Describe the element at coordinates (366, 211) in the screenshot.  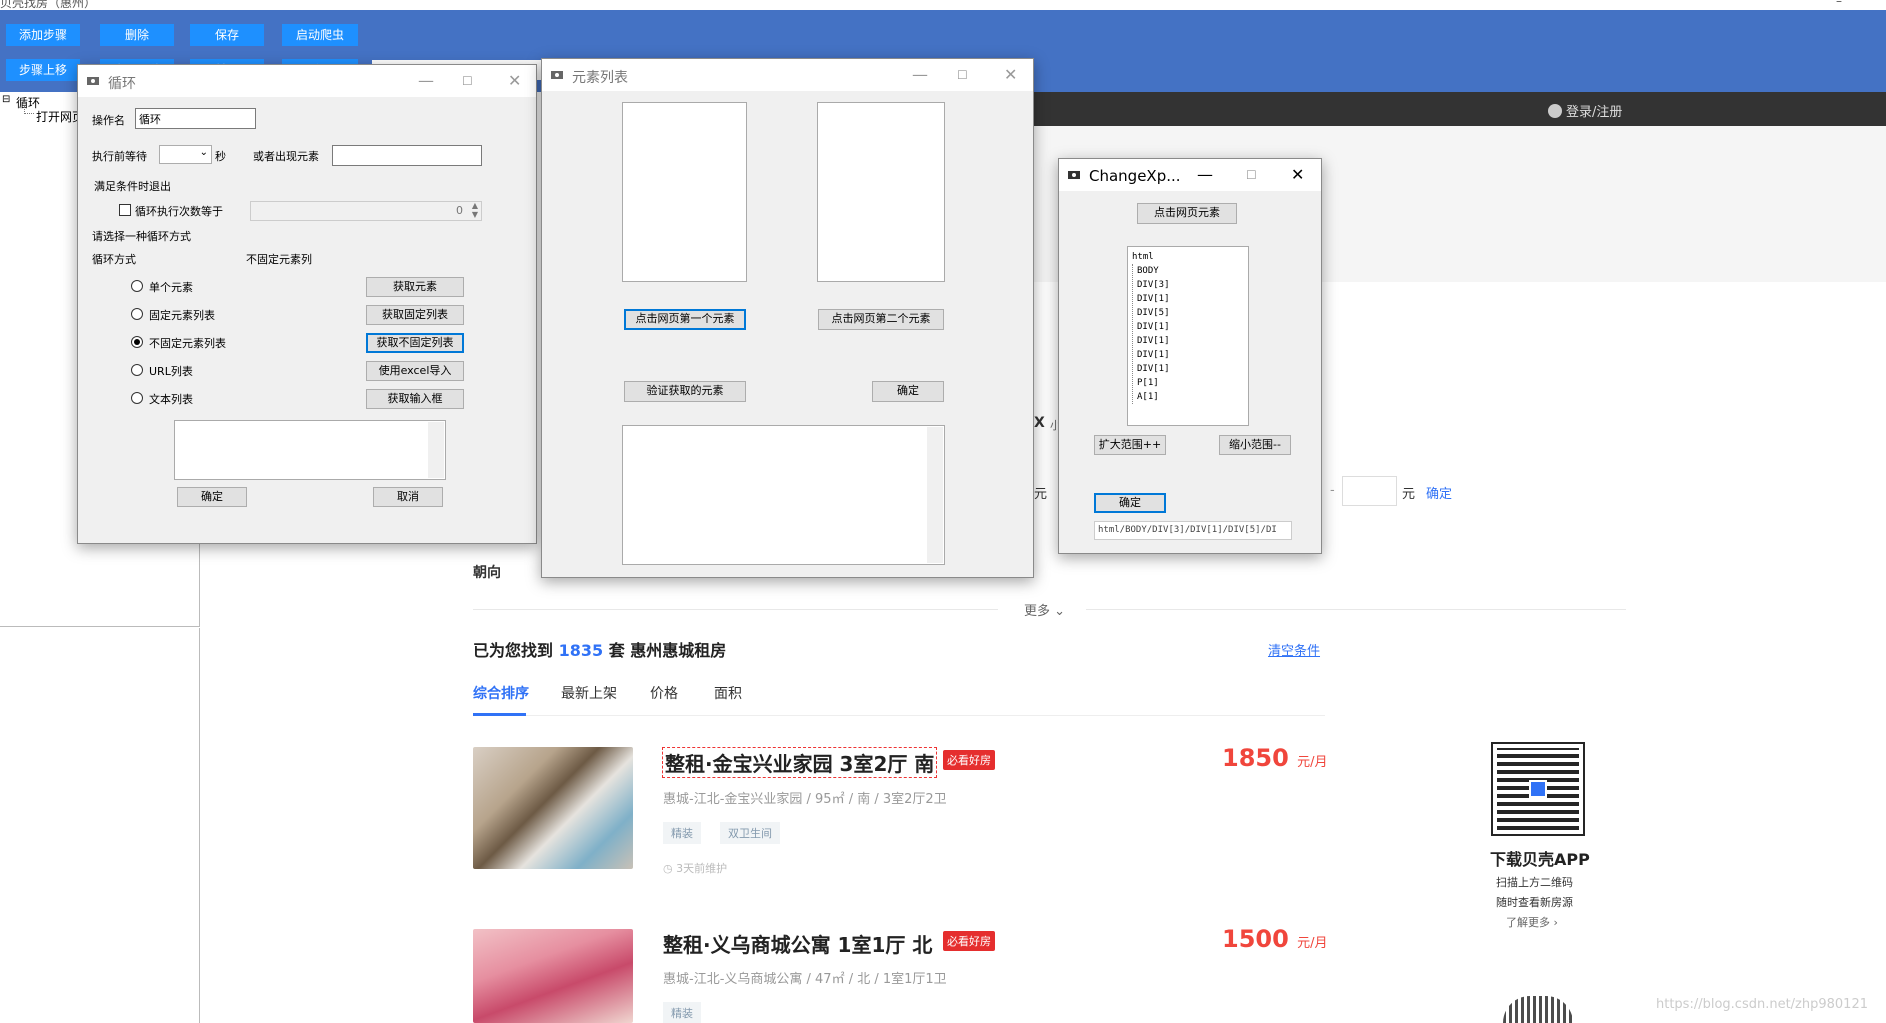
I see `count-spinner: 0 ▲ ▼` at that location.